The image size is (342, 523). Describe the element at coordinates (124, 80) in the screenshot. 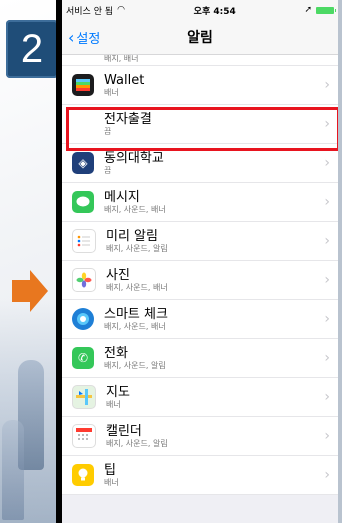

I see `list-item-title: Wallet` at that location.